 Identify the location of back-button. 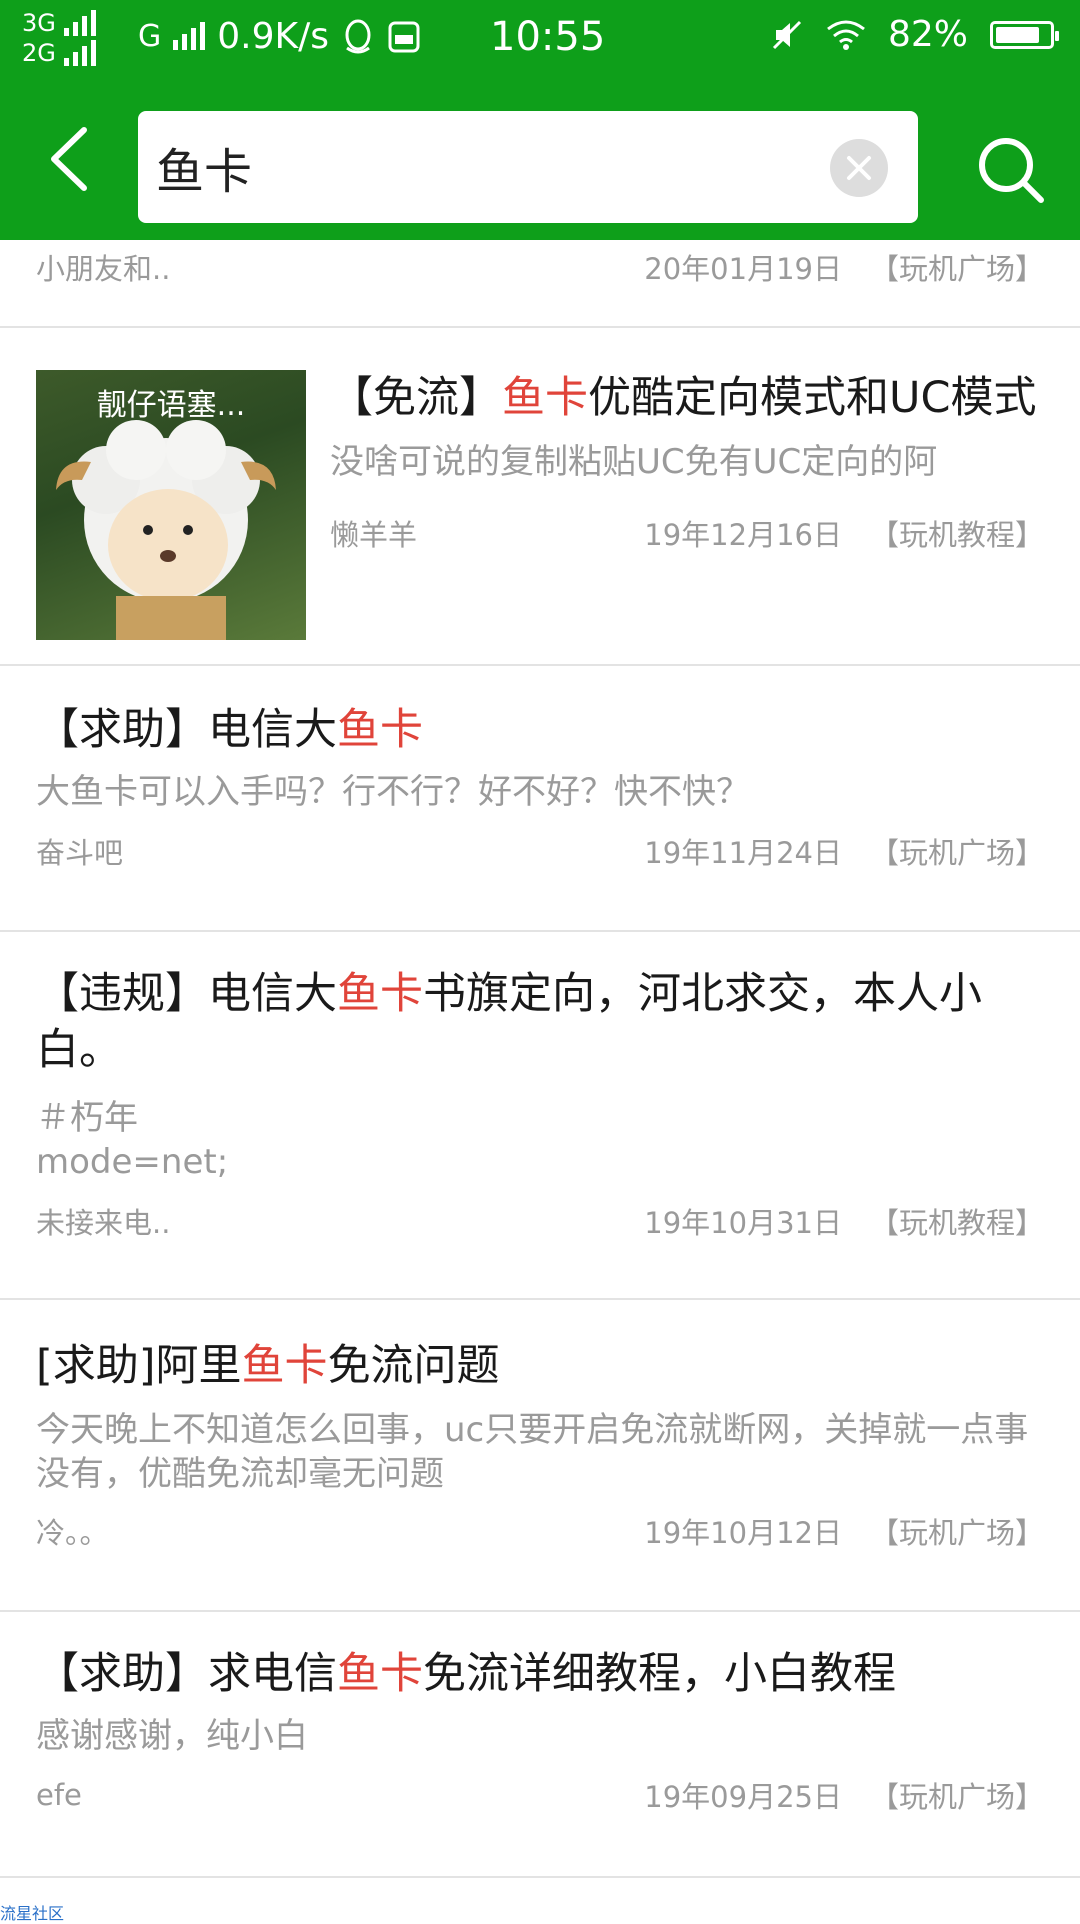
(72, 159).